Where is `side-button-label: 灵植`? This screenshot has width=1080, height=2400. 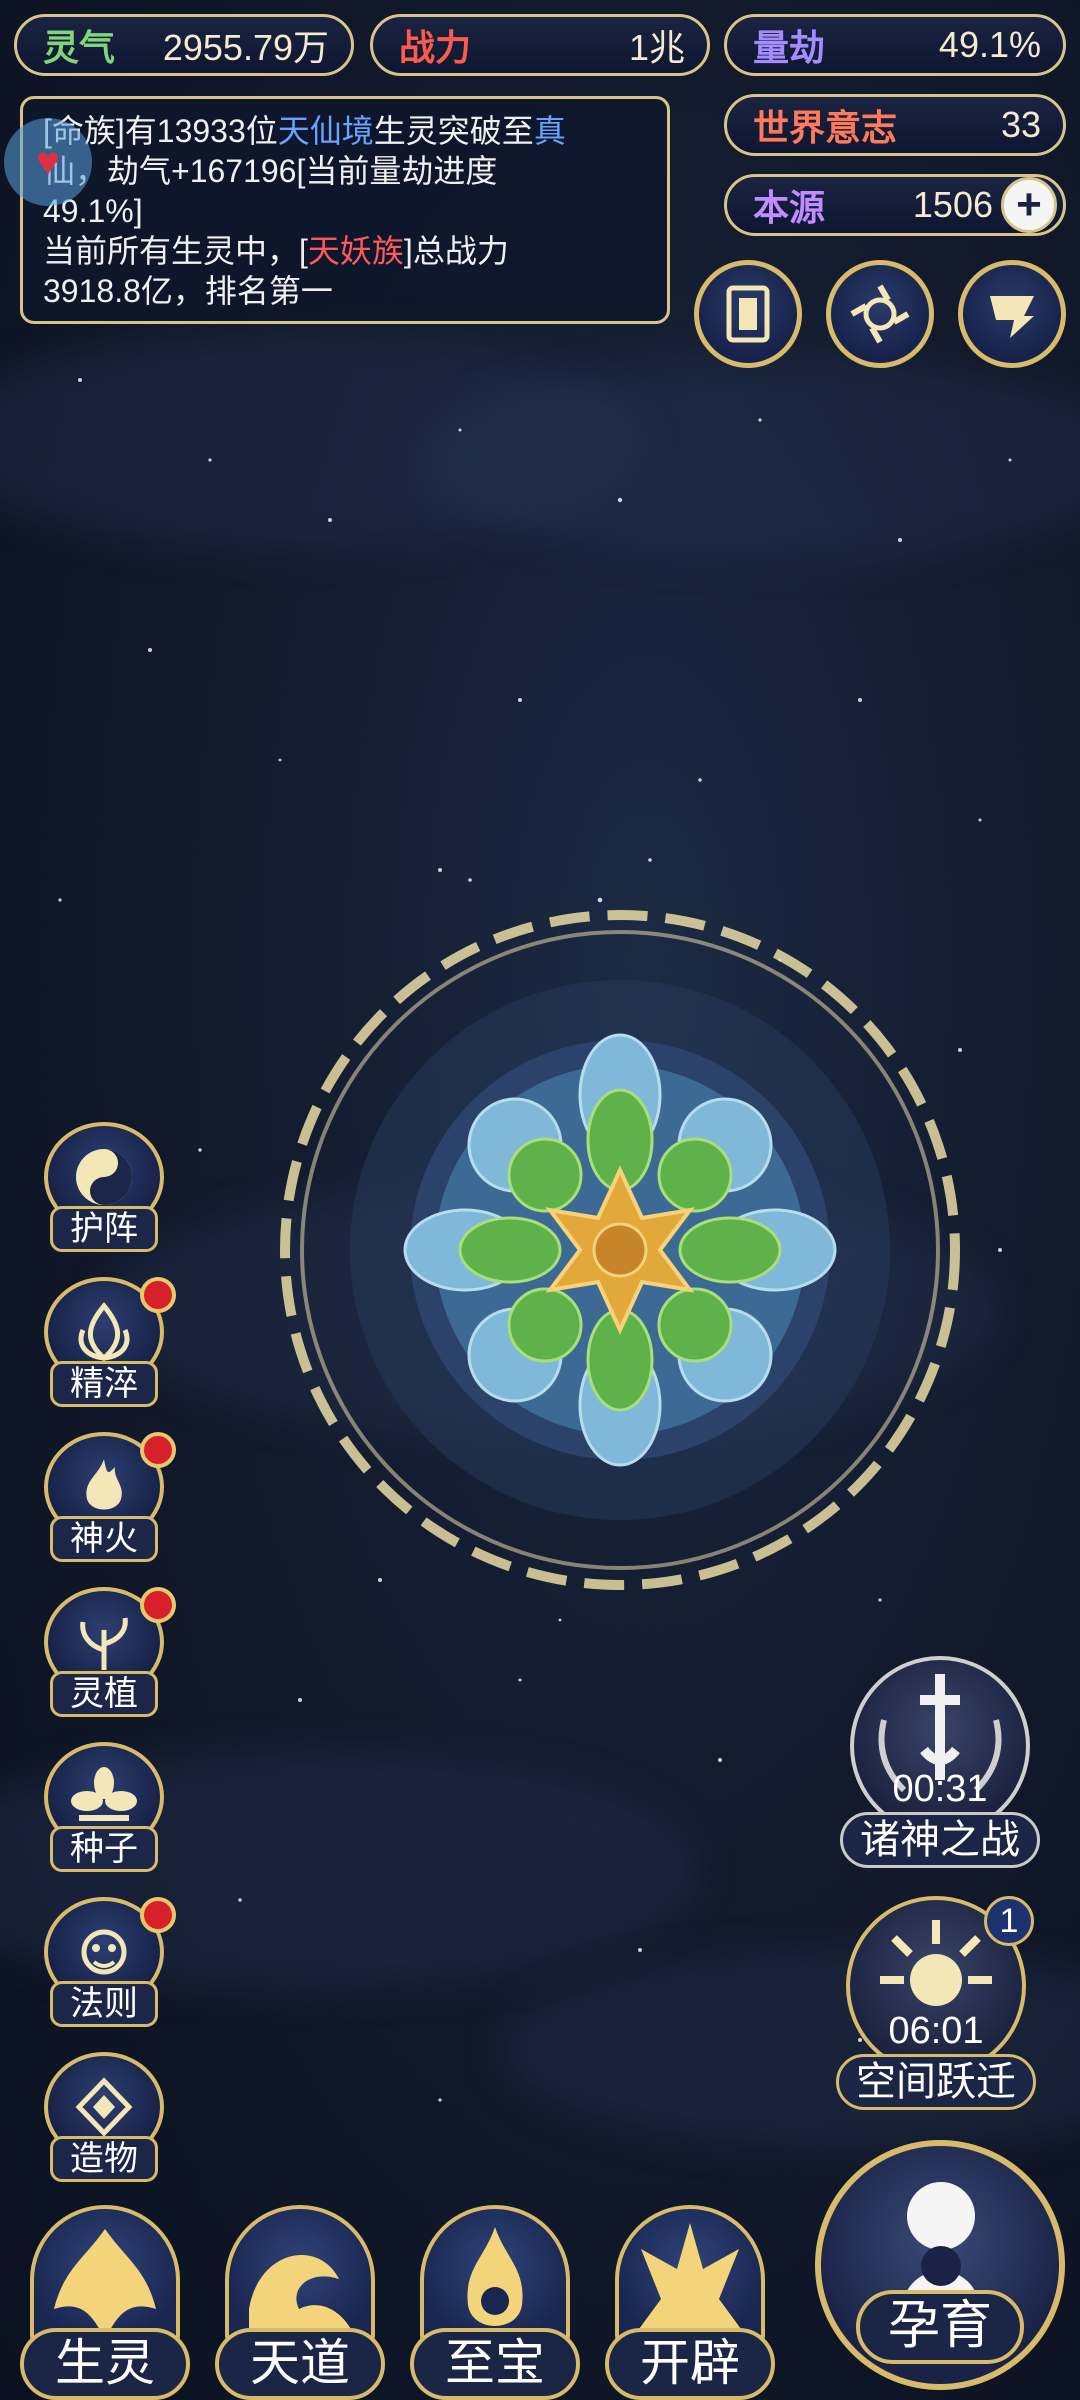 side-button-label: 灵植 is located at coordinates (104, 1694).